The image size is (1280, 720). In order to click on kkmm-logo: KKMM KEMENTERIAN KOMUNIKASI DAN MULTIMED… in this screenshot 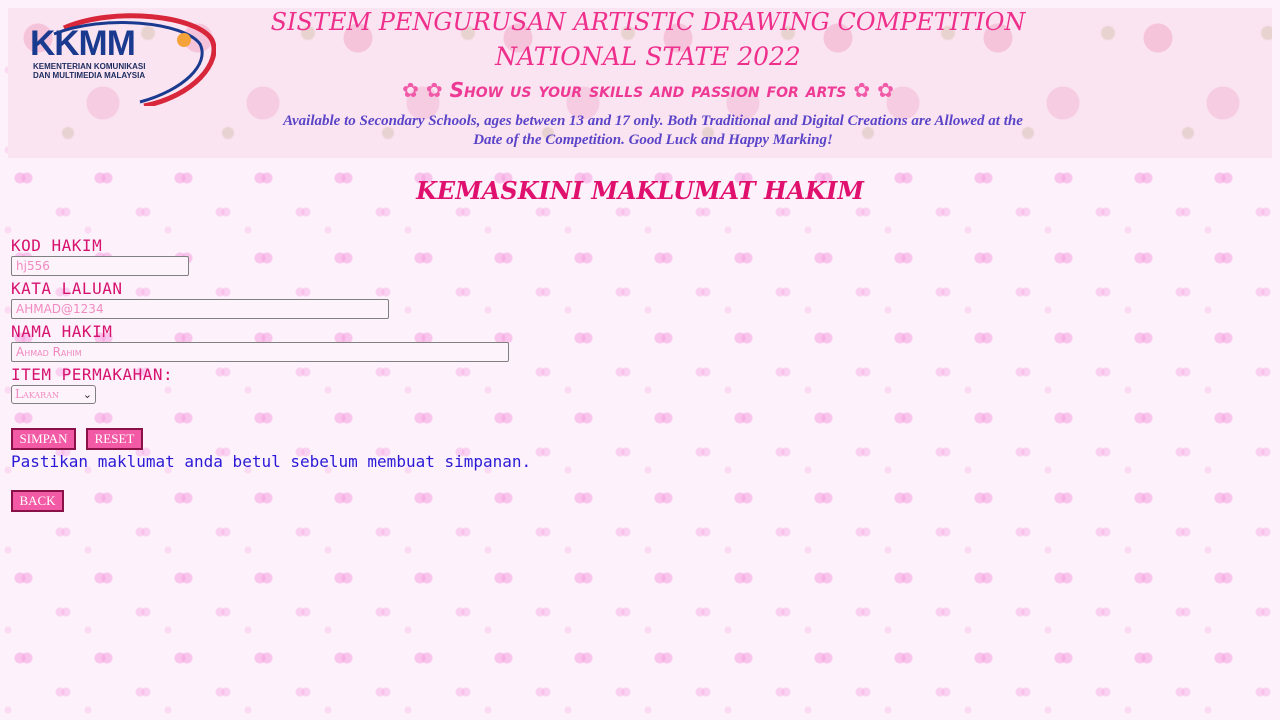, I will do `click(120, 58)`.